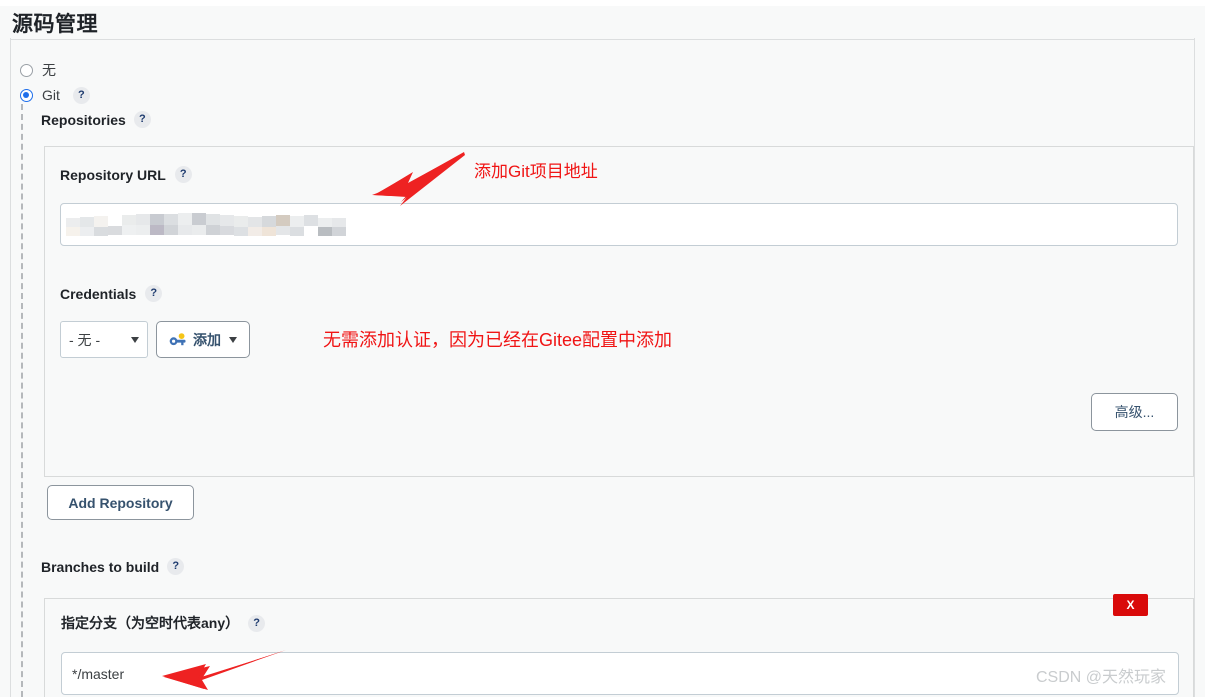  What do you see at coordinates (135, 339) in the screenshot?
I see `chevron-down-icon` at bounding box center [135, 339].